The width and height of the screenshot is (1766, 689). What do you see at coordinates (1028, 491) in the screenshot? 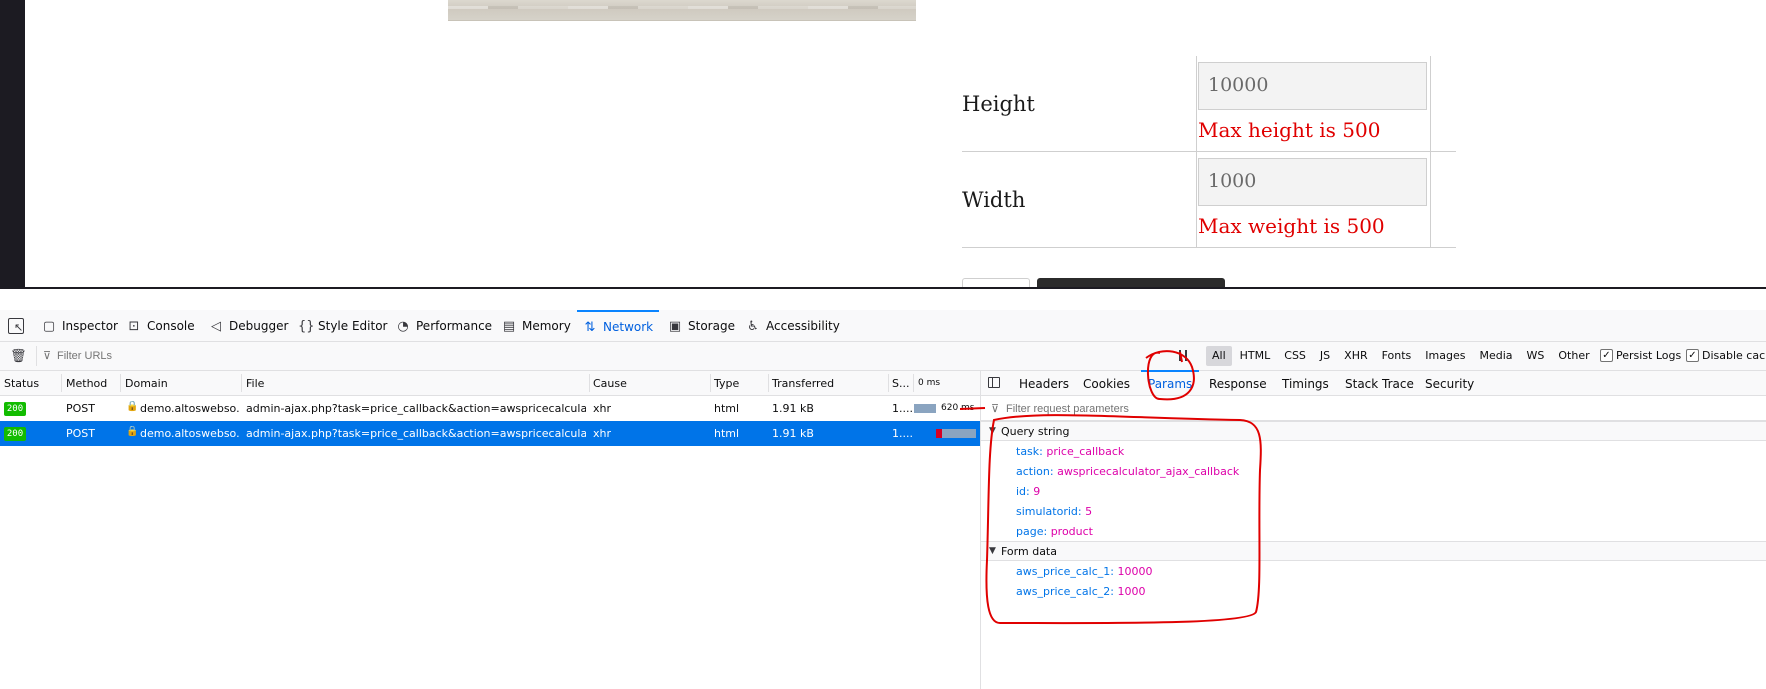
I see `param-row: id: 9` at bounding box center [1028, 491].